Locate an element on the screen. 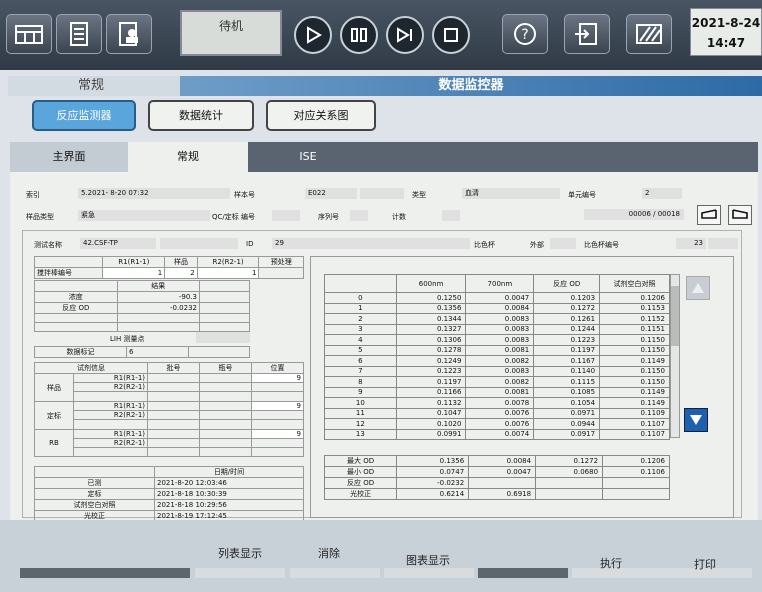 The image size is (762, 592). list-menu-button is located at coordinates (79, 34).